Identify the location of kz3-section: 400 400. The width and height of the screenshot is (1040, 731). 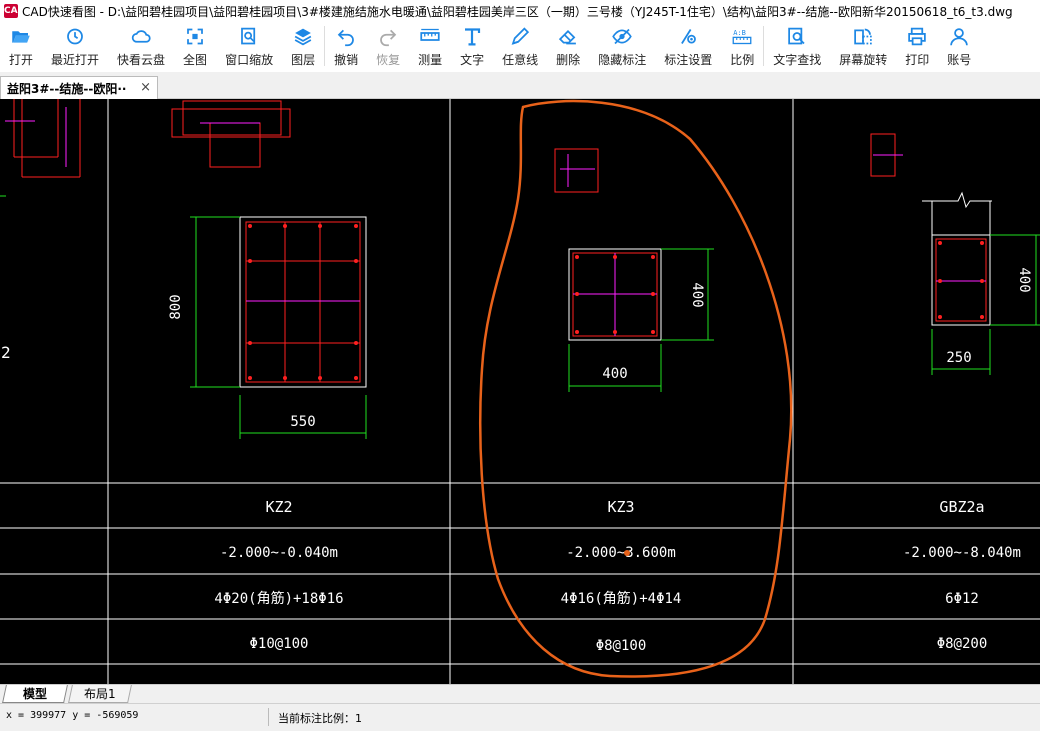
(634, 270).